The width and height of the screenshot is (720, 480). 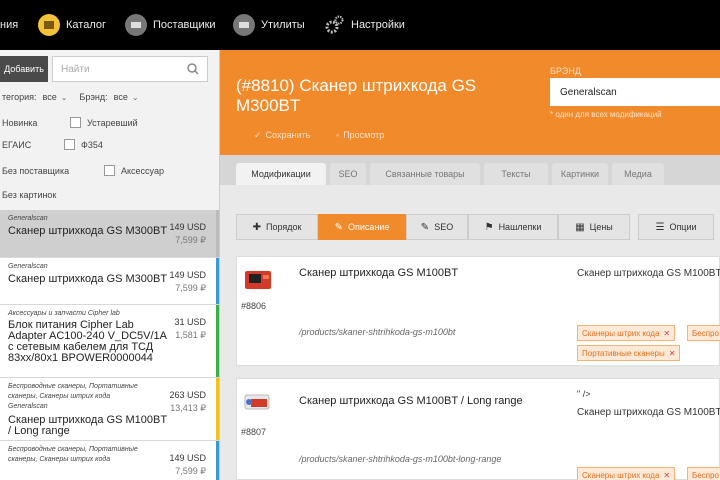 I want to click on gear-icon, so click(x=334, y=25).